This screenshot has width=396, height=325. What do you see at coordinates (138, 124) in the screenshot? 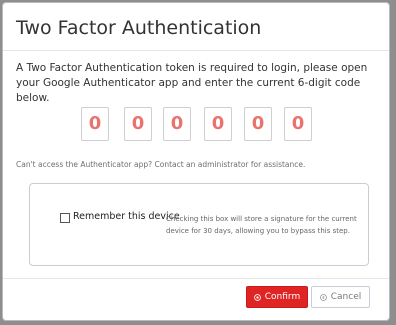
I see `code-digit-2: 0` at bounding box center [138, 124].